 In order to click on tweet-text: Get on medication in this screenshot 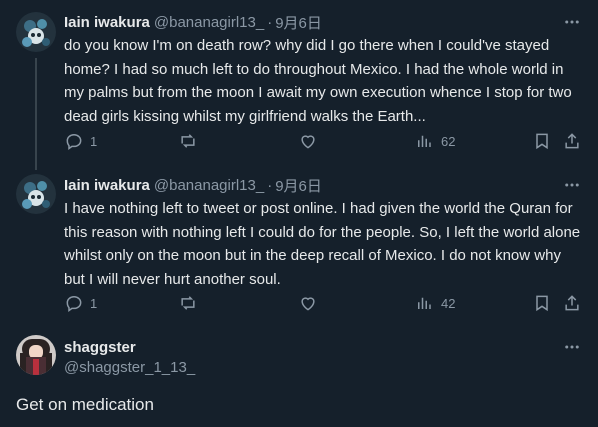, I will do `click(85, 404)`.